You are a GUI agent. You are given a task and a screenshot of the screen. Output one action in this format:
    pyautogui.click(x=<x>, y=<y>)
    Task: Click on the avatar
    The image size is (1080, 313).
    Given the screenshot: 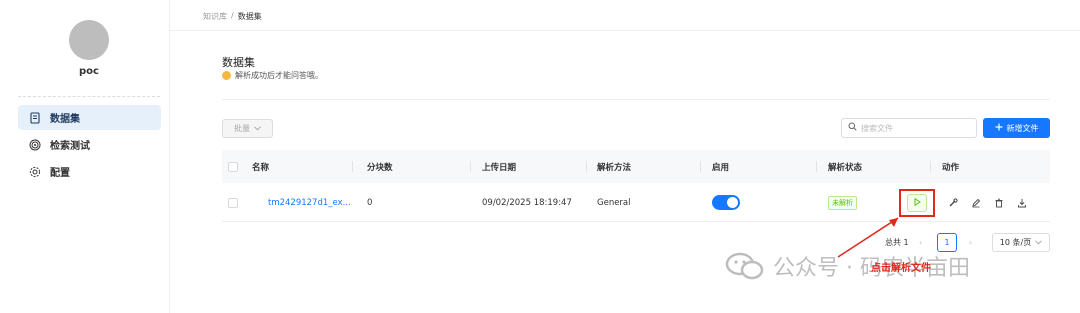 What is the action you would take?
    pyautogui.click(x=89, y=40)
    